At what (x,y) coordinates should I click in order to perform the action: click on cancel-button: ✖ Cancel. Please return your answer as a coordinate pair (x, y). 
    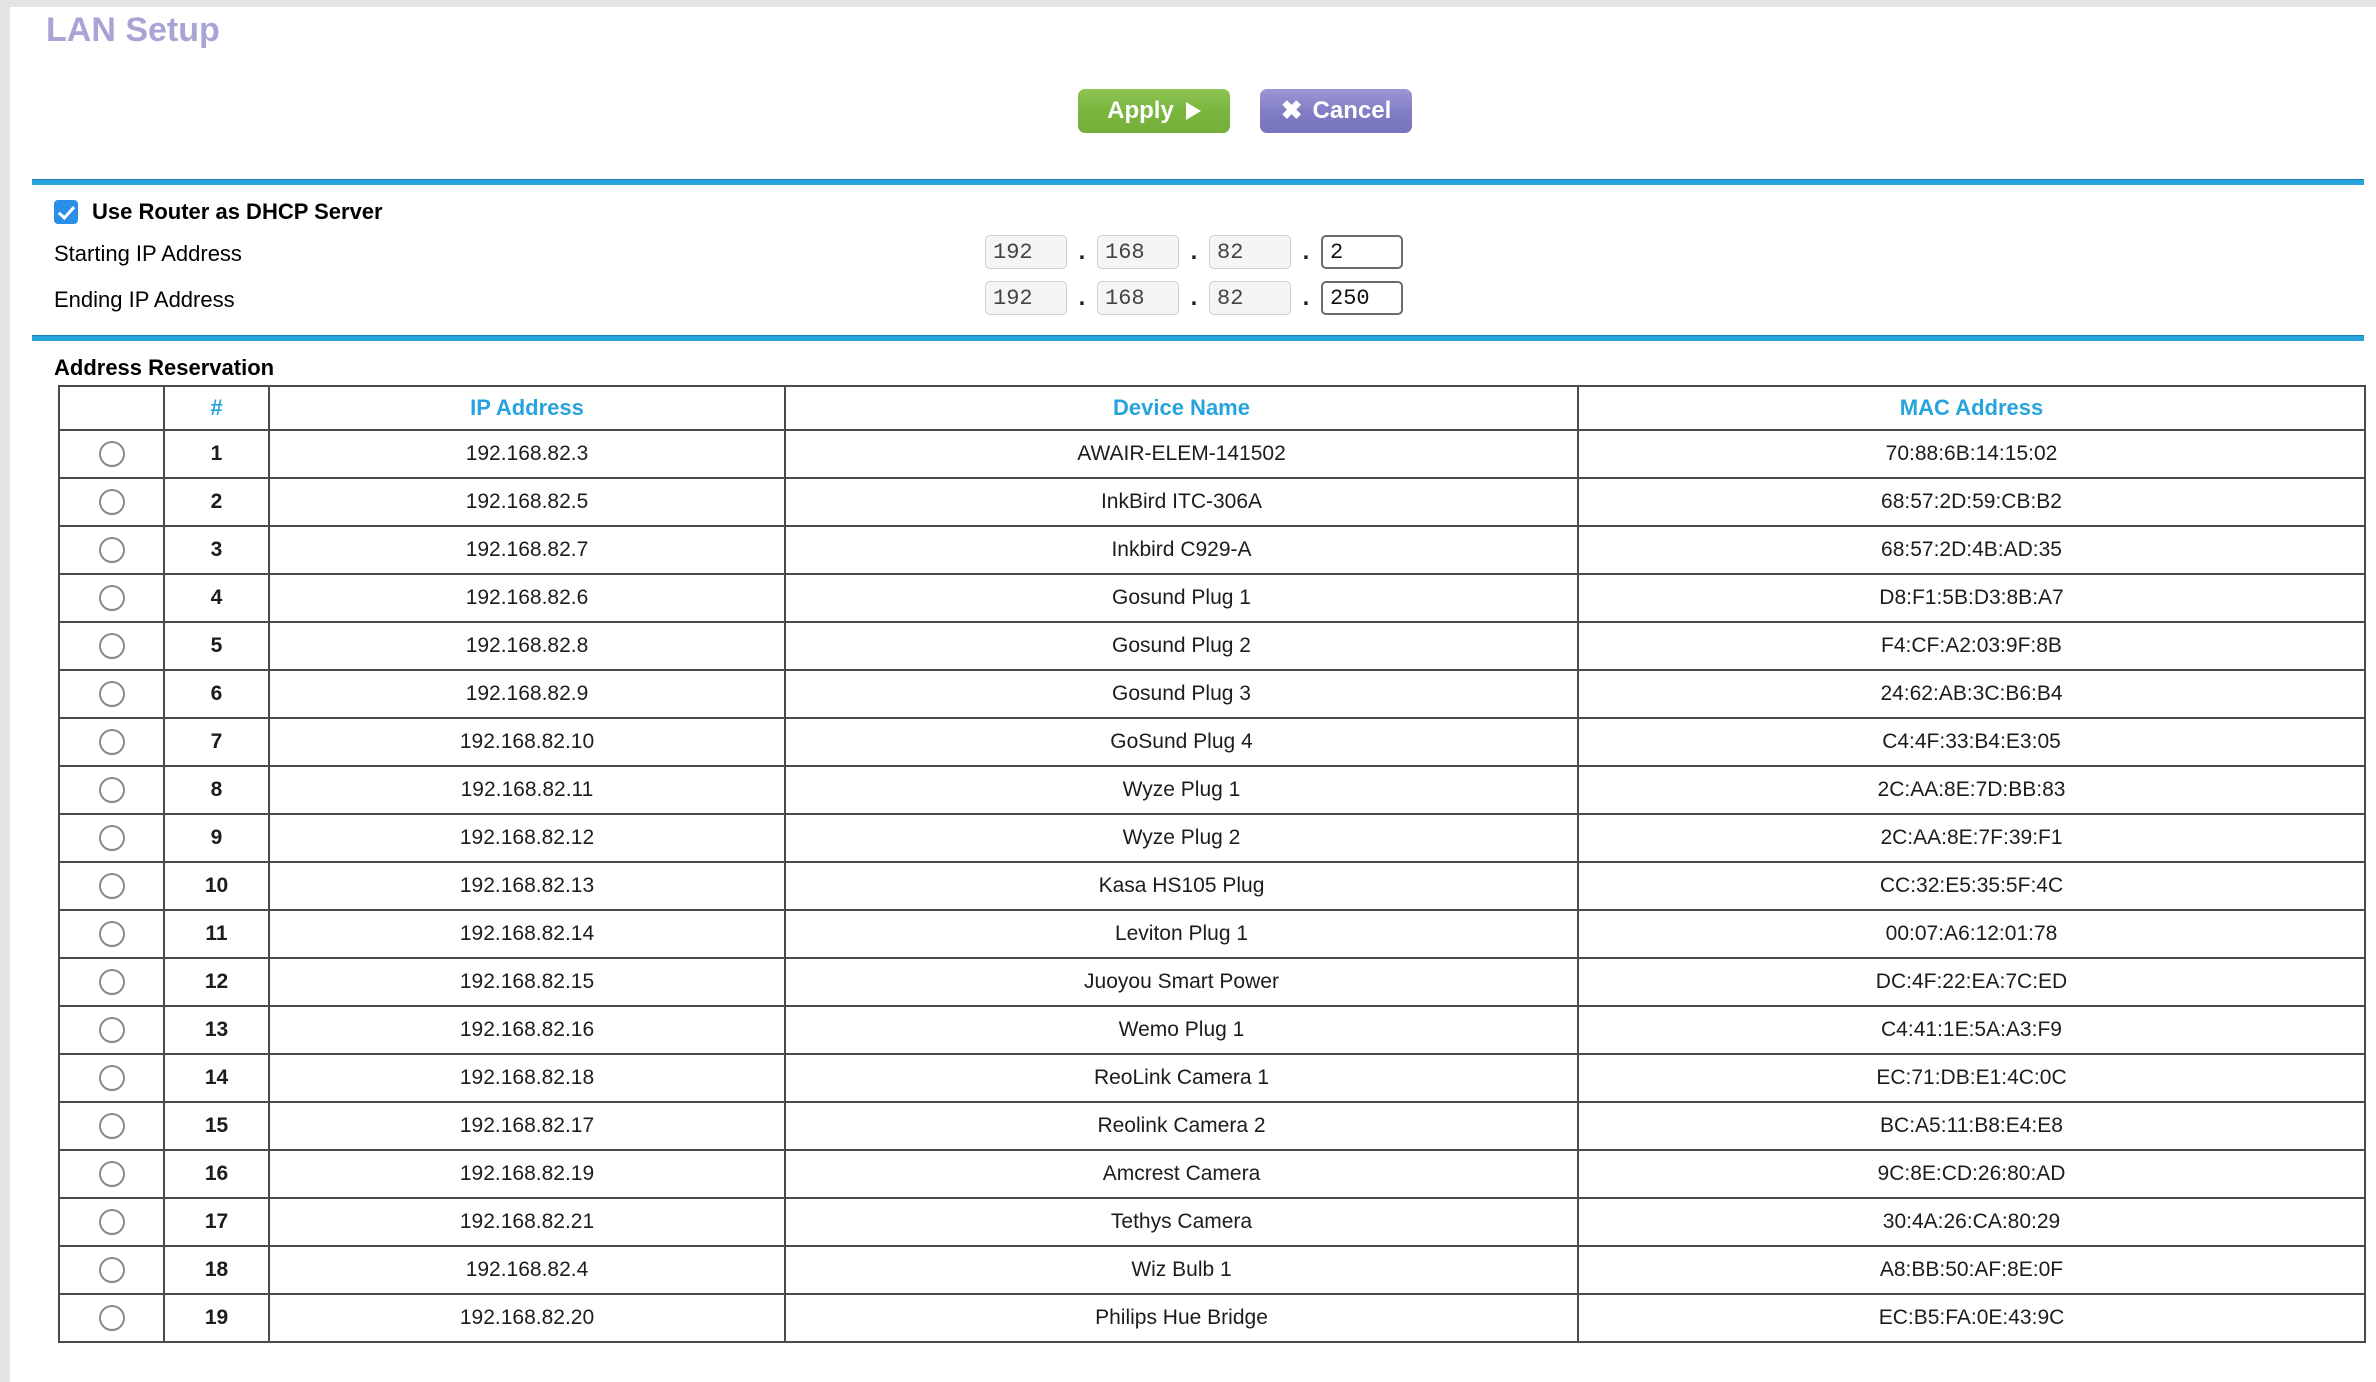
    Looking at the image, I should click on (1336, 111).